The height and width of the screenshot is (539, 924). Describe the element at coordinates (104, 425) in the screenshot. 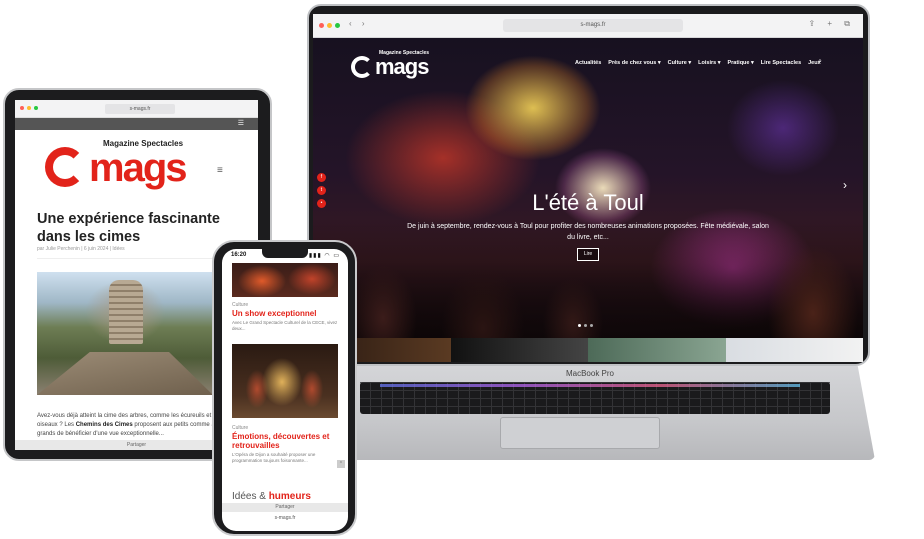

I see `article-body-bold: Chemins des Cimes` at that location.